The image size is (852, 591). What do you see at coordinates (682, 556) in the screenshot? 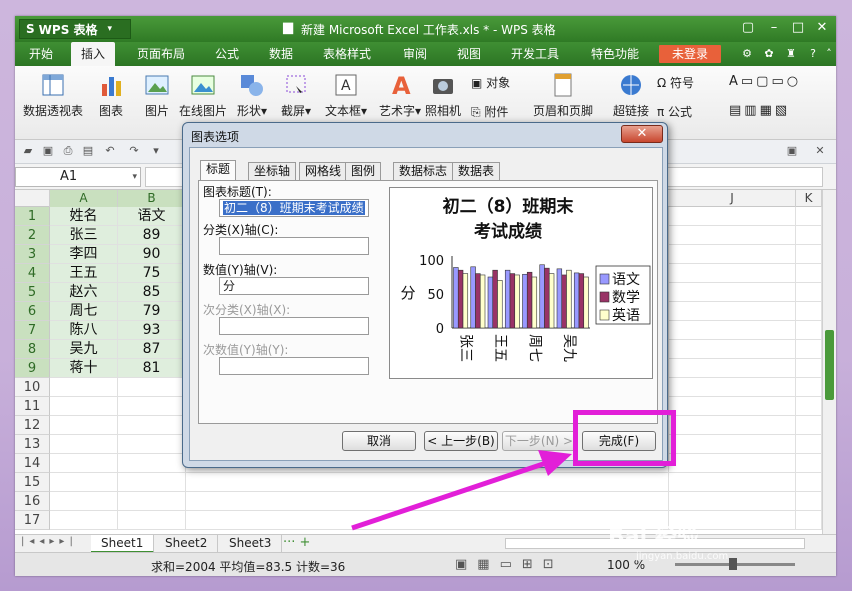
I see `watermark-subtext: jingyan.baidu.com` at bounding box center [682, 556].